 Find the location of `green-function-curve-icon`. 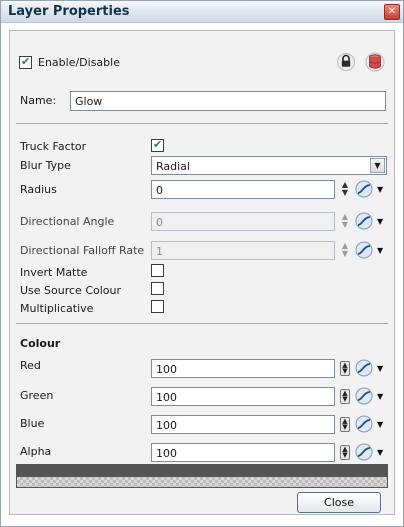

green-function-curve-icon is located at coordinates (364, 396).